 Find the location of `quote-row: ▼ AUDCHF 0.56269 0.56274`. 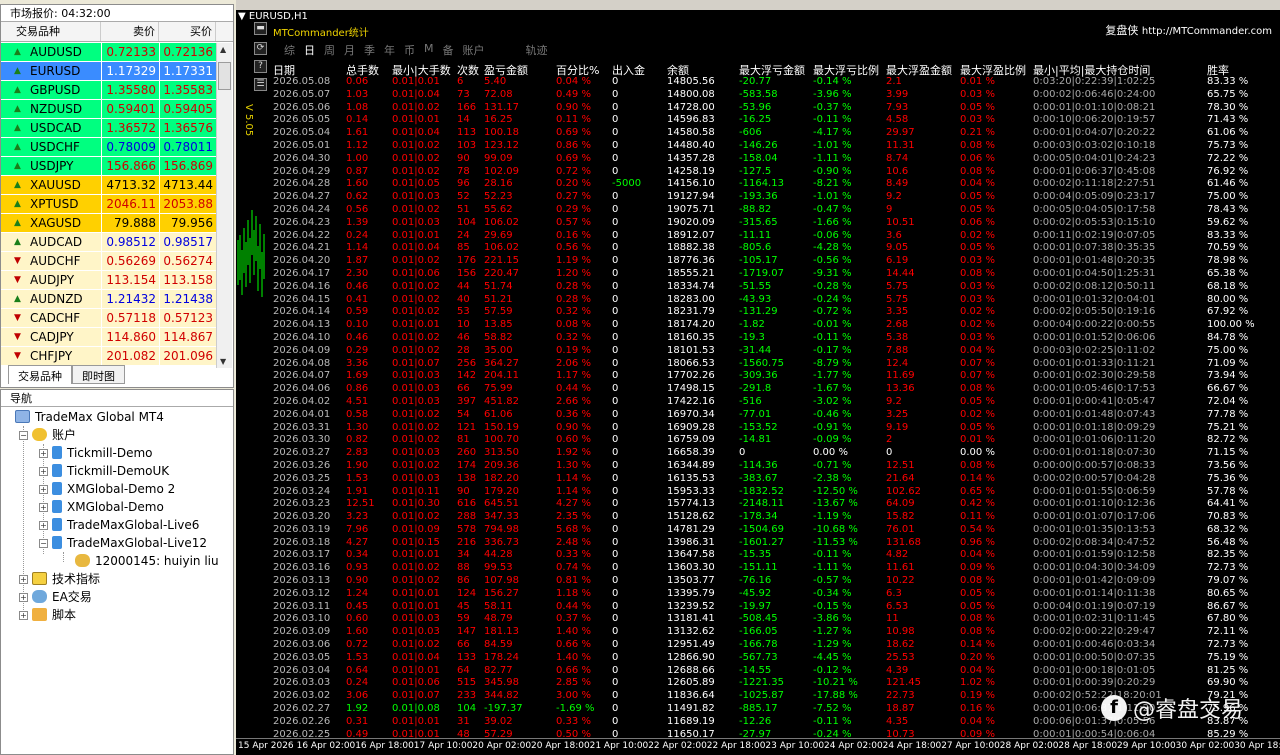

quote-row: ▼ AUDCHF 0.56269 0.56274 is located at coordinates (108, 261).